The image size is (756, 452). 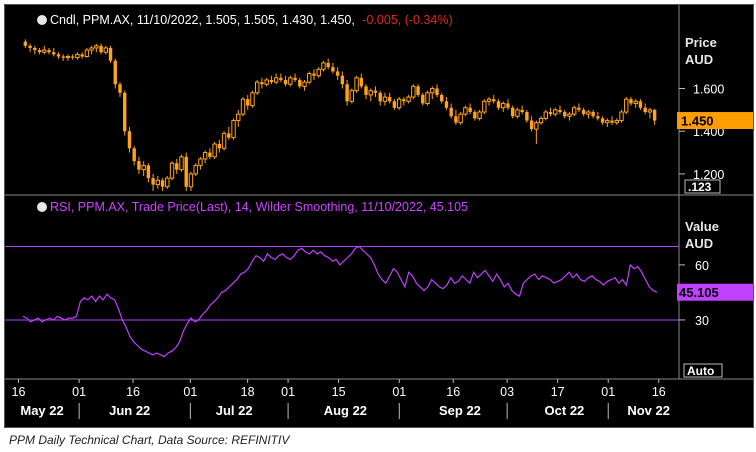 What do you see at coordinates (702, 266) in the screenshot?
I see `rsi-tick-label: 60` at bounding box center [702, 266].